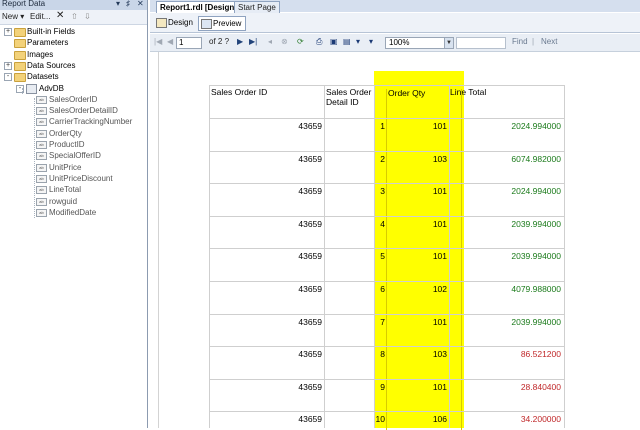 The width and height of the screenshot is (640, 430). What do you see at coordinates (161, 23) in the screenshot?
I see `design-icon` at bounding box center [161, 23].